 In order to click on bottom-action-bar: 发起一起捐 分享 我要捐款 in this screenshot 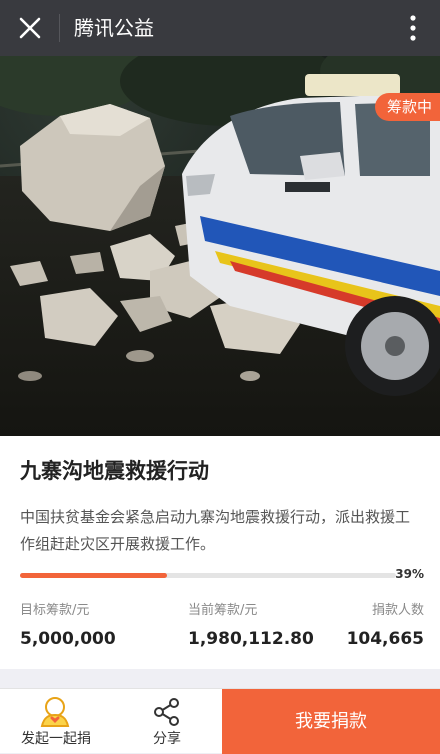, I will do `click(220, 721)`.